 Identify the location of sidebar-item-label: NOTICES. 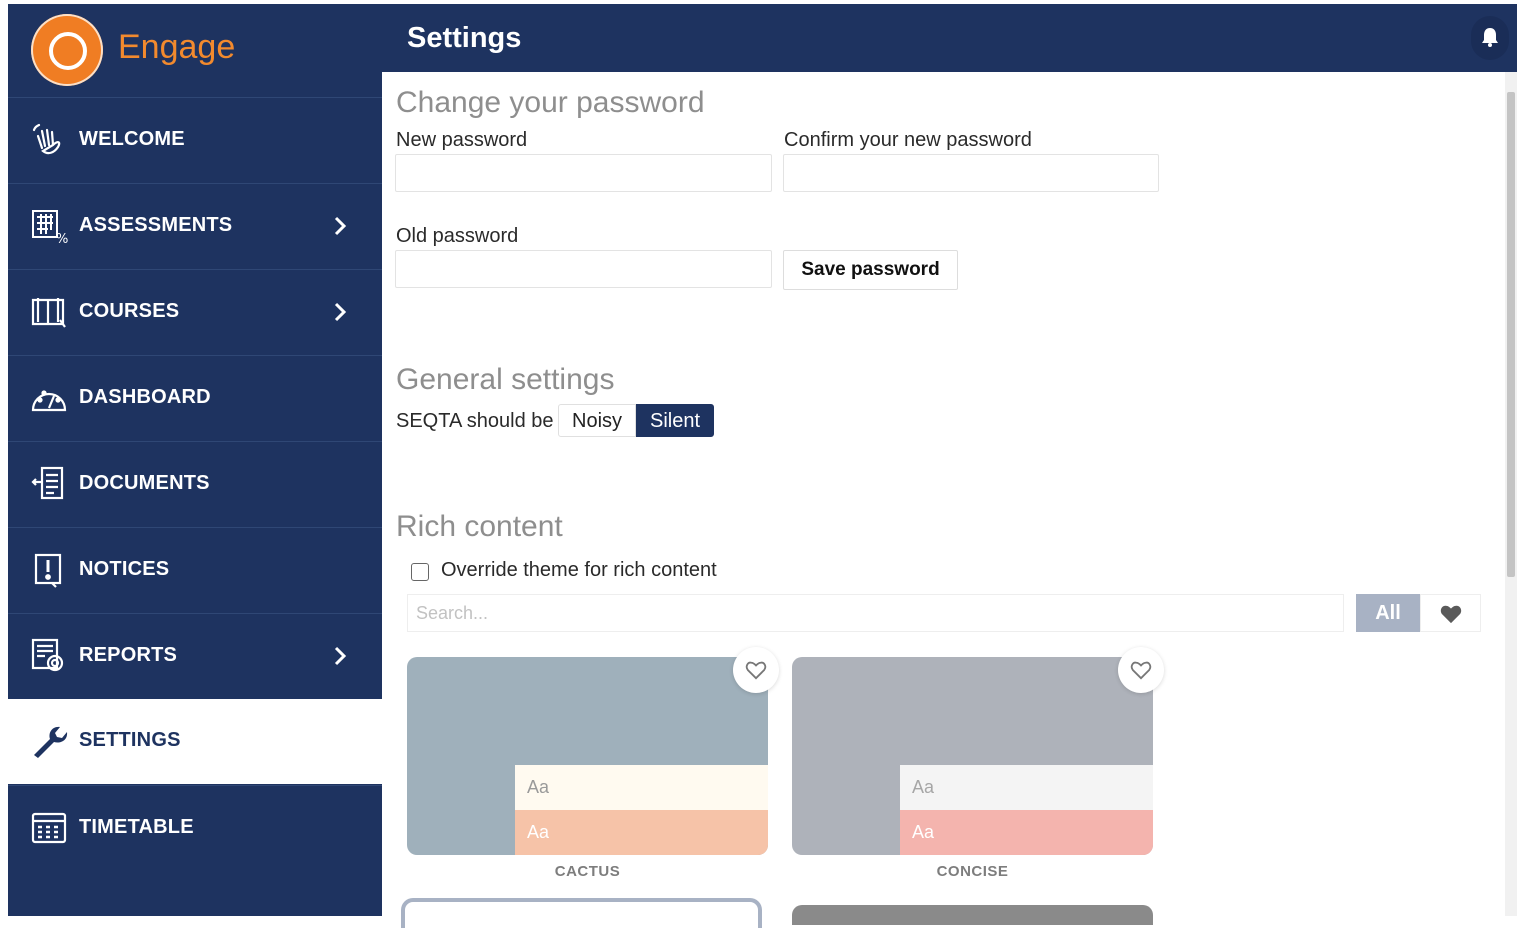
(124, 569).